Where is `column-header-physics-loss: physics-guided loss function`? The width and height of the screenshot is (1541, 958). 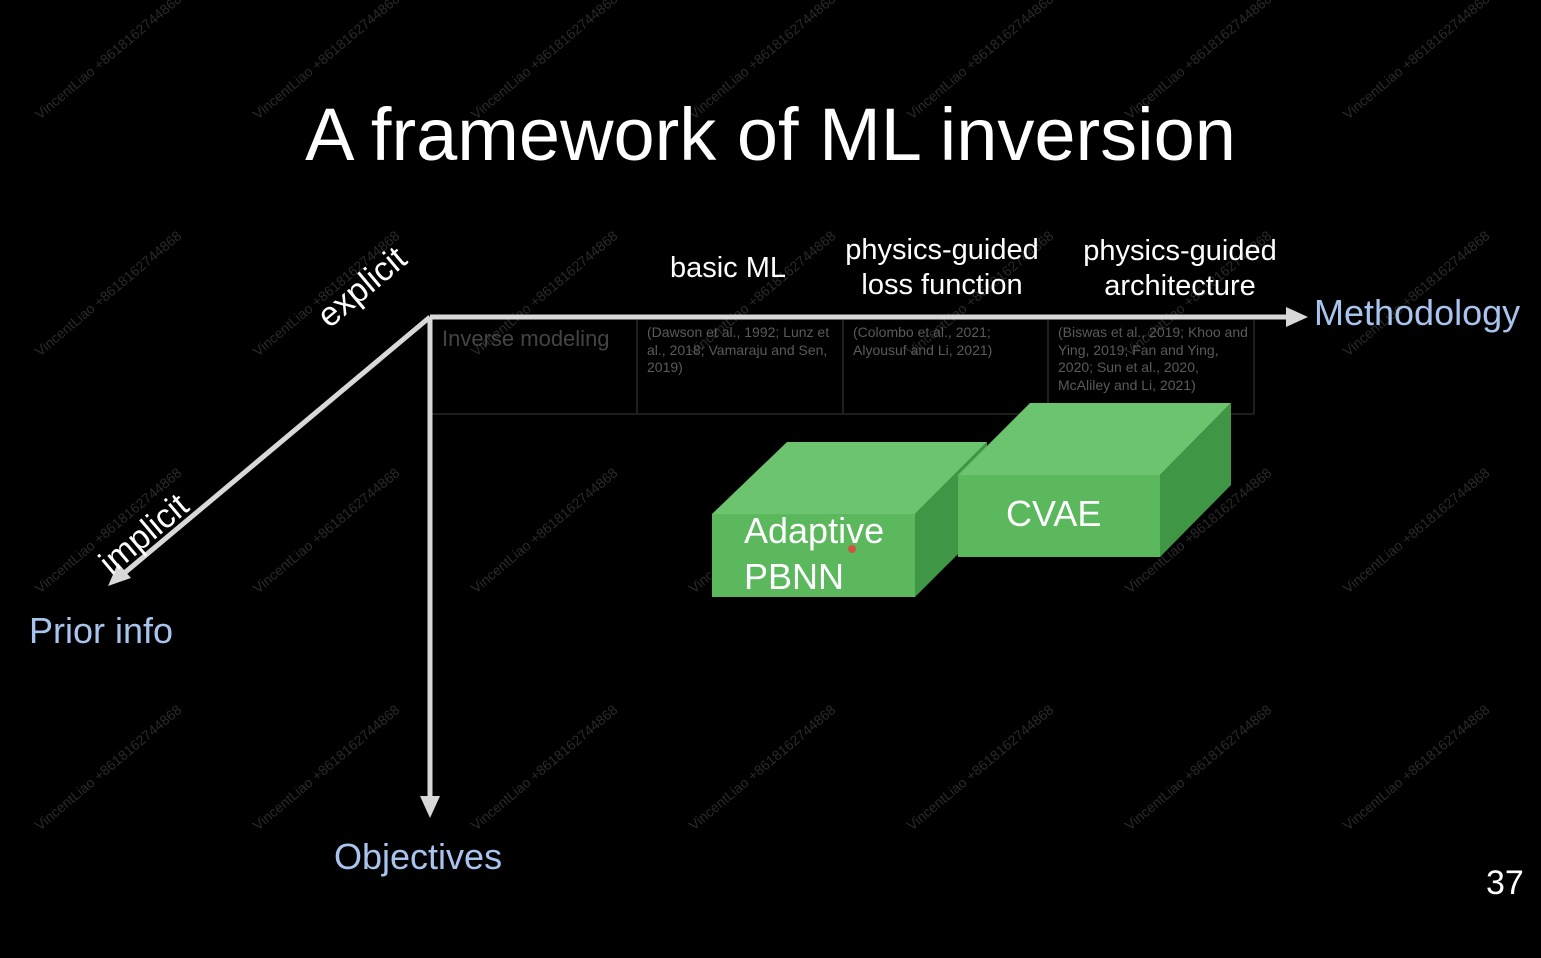
column-header-physics-loss: physics-guided loss function is located at coordinates (942, 268).